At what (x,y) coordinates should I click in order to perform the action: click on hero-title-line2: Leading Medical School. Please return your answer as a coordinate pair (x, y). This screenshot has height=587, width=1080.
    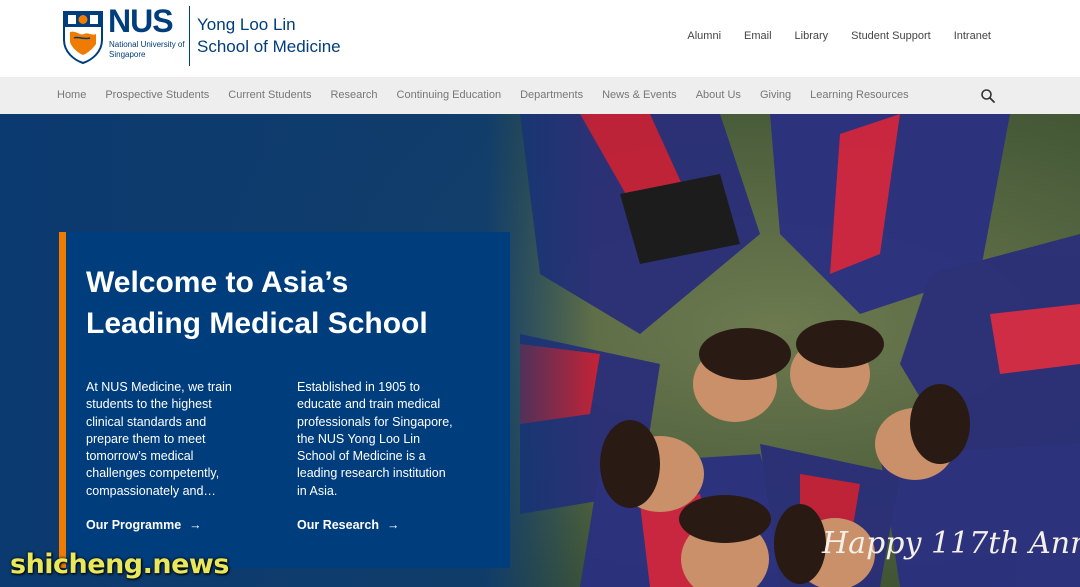
    Looking at the image, I should click on (257, 323).